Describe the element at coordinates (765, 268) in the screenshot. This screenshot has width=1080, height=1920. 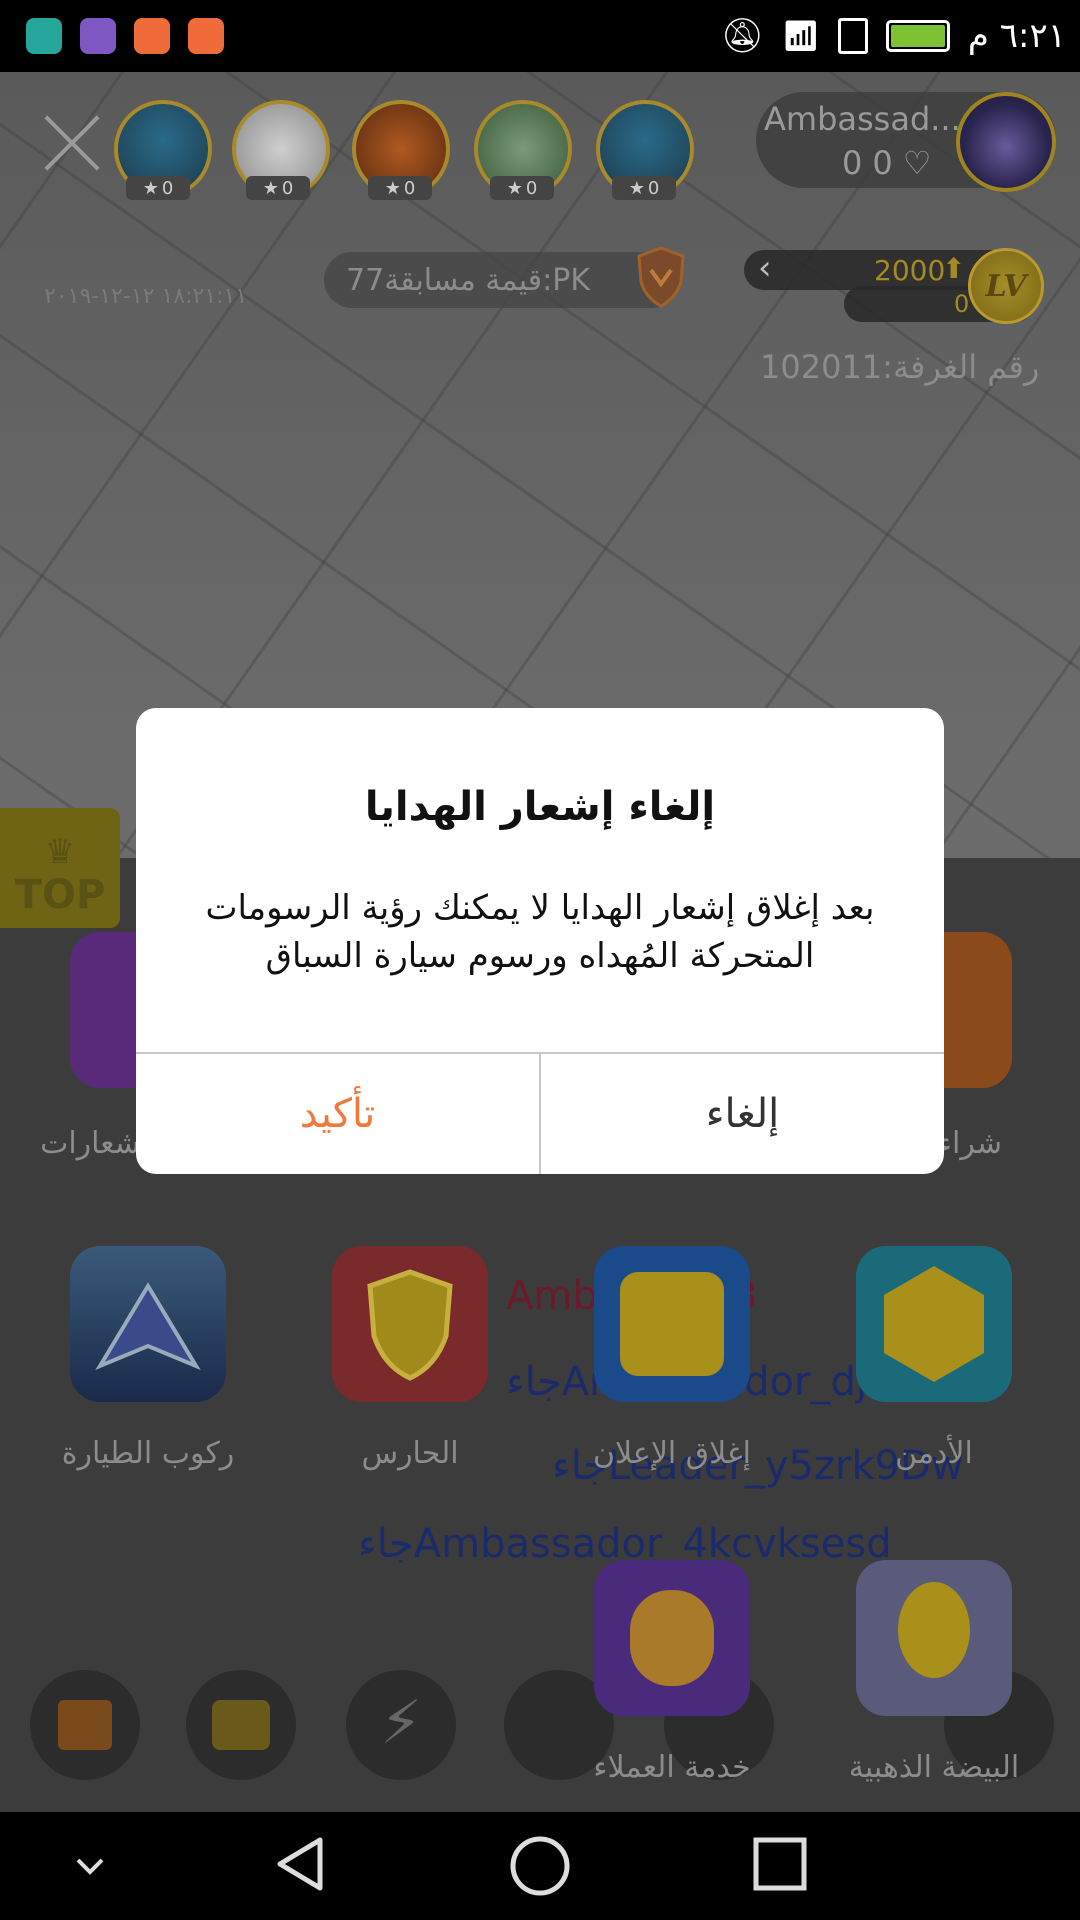
I see `chevron-left-icon: ‹` at that location.